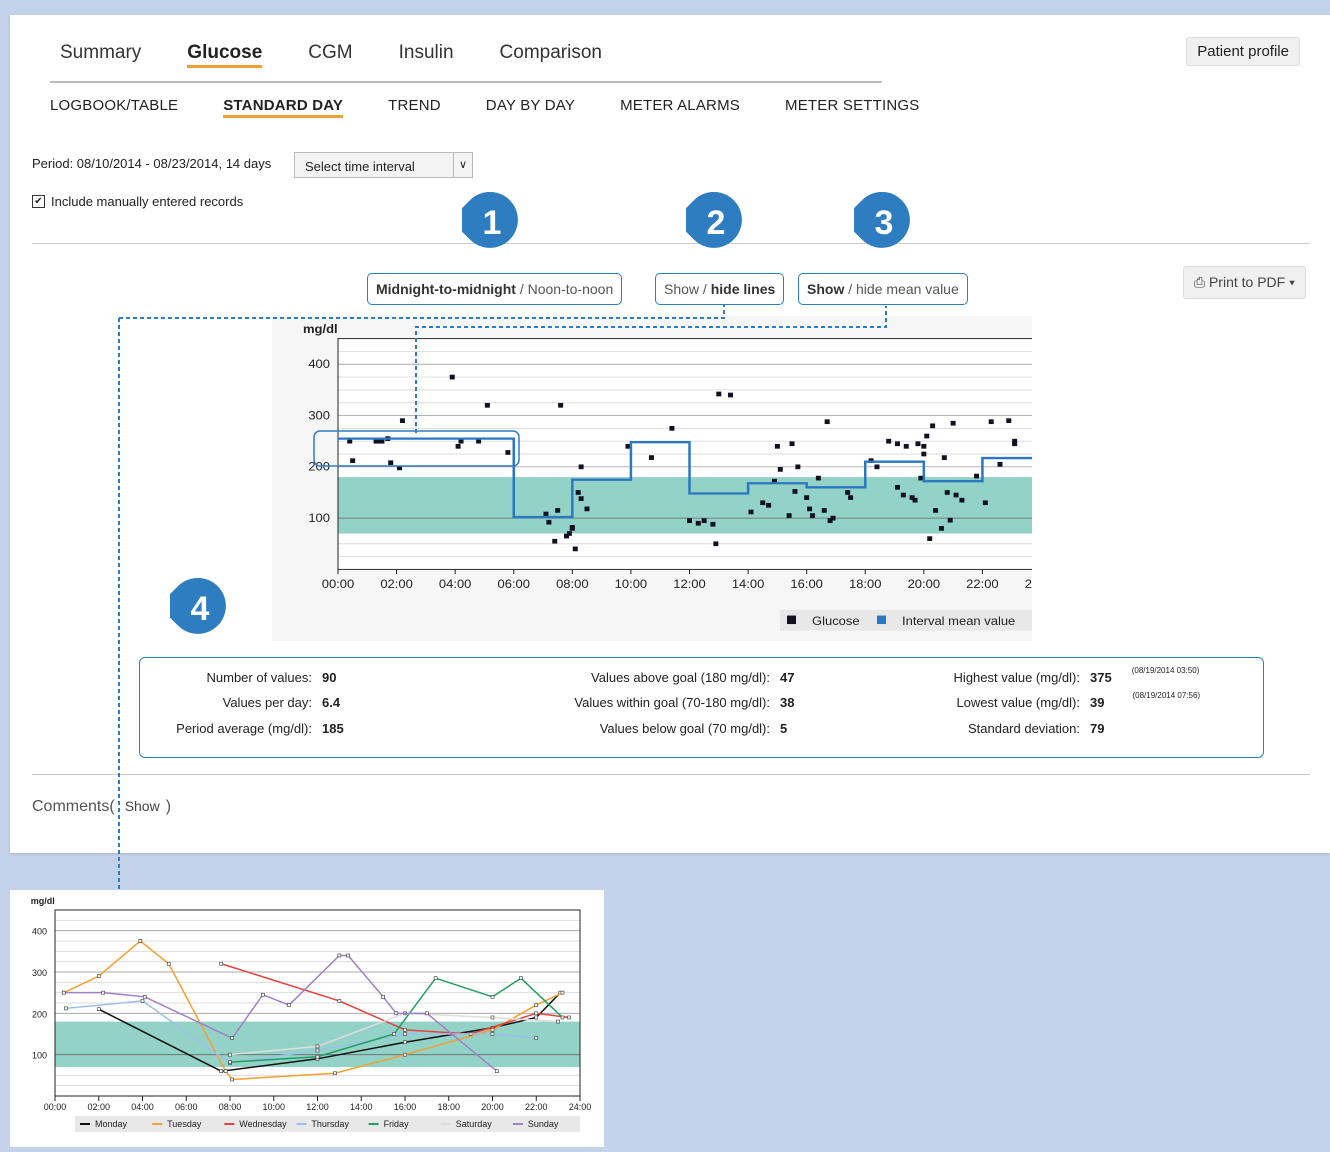 The image size is (1330, 1152). Describe the element at coordinates (787, 677) in the screenshot. I see `above-goal: 47` at that location.